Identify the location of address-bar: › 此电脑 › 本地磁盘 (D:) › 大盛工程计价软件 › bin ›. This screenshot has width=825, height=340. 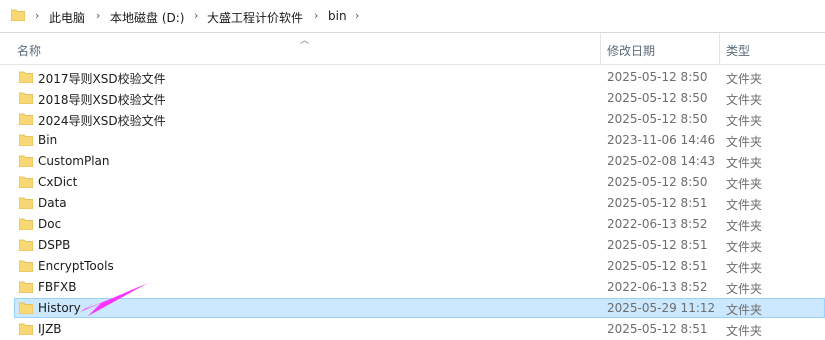
(412, 16).